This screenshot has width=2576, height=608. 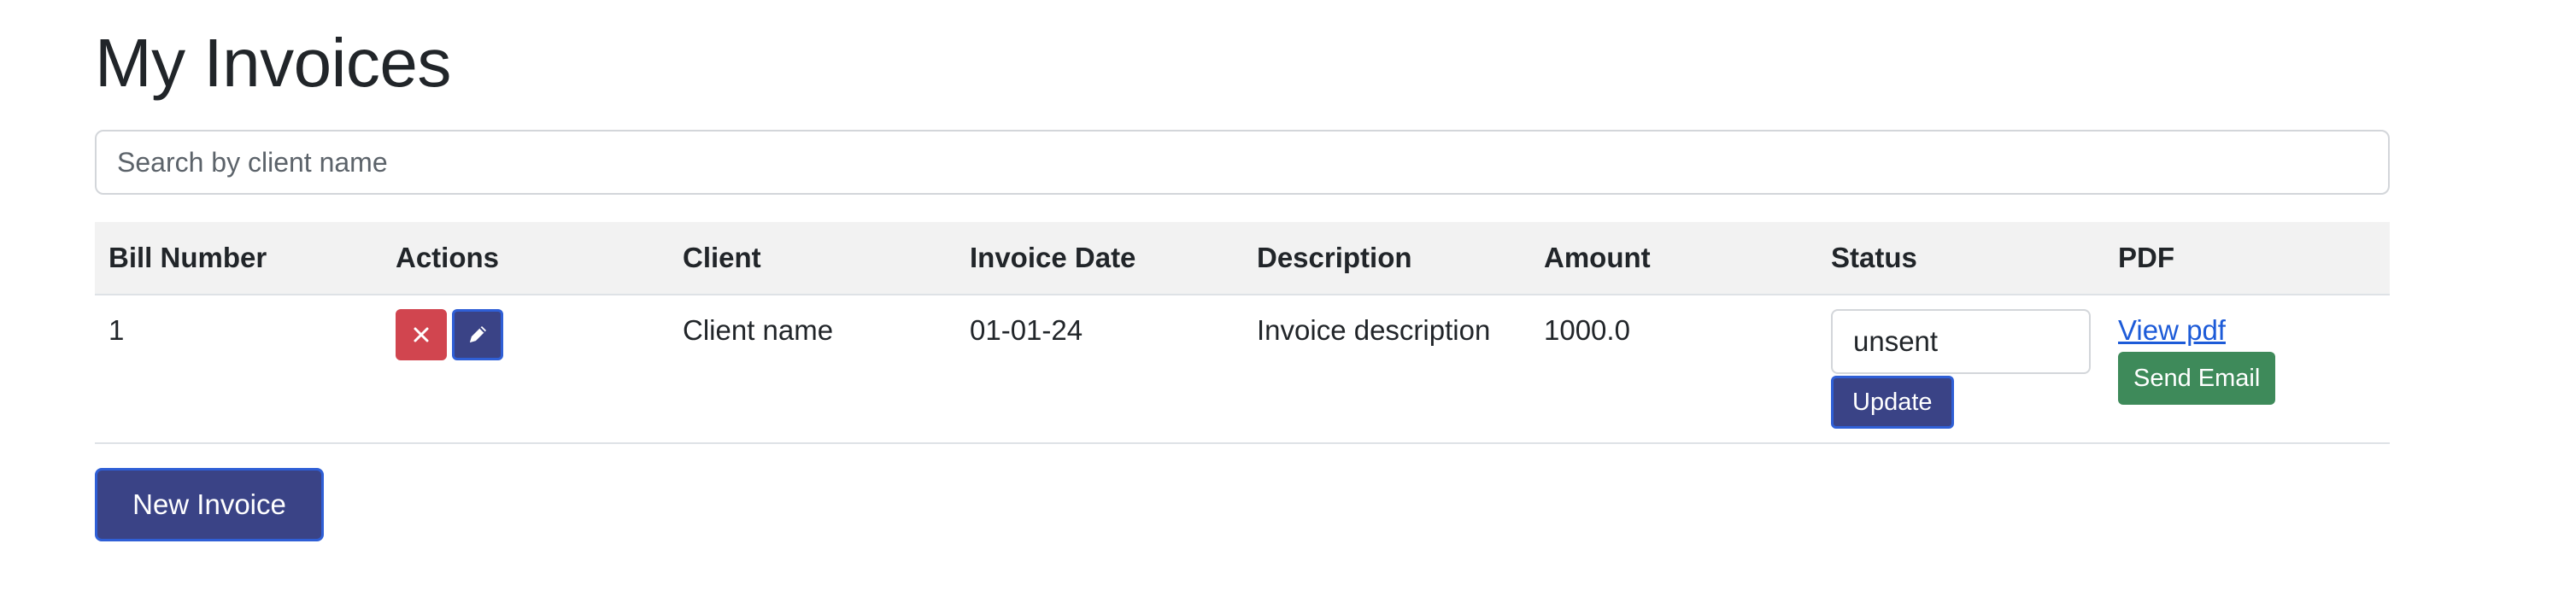 I want to click on update-button: Update, so click(x=1892, y=402).